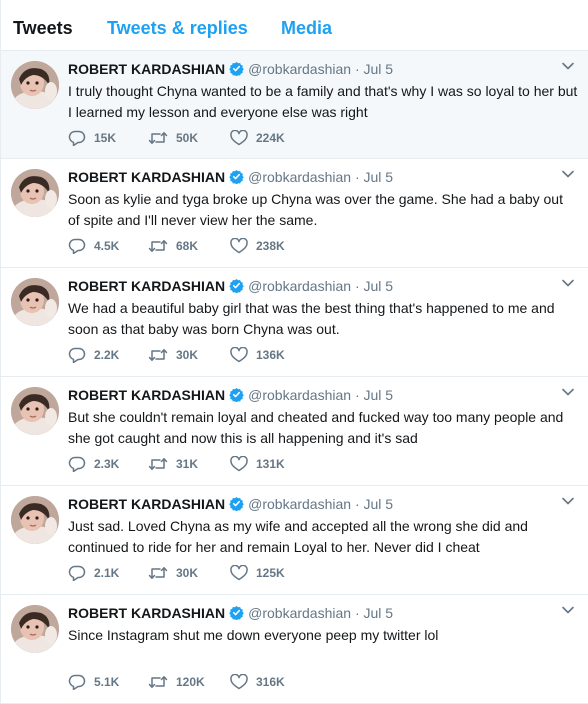 The height and width of the screenshot is (704, 588). I want to click on reply-button: 2.1K, so click(108, 573).